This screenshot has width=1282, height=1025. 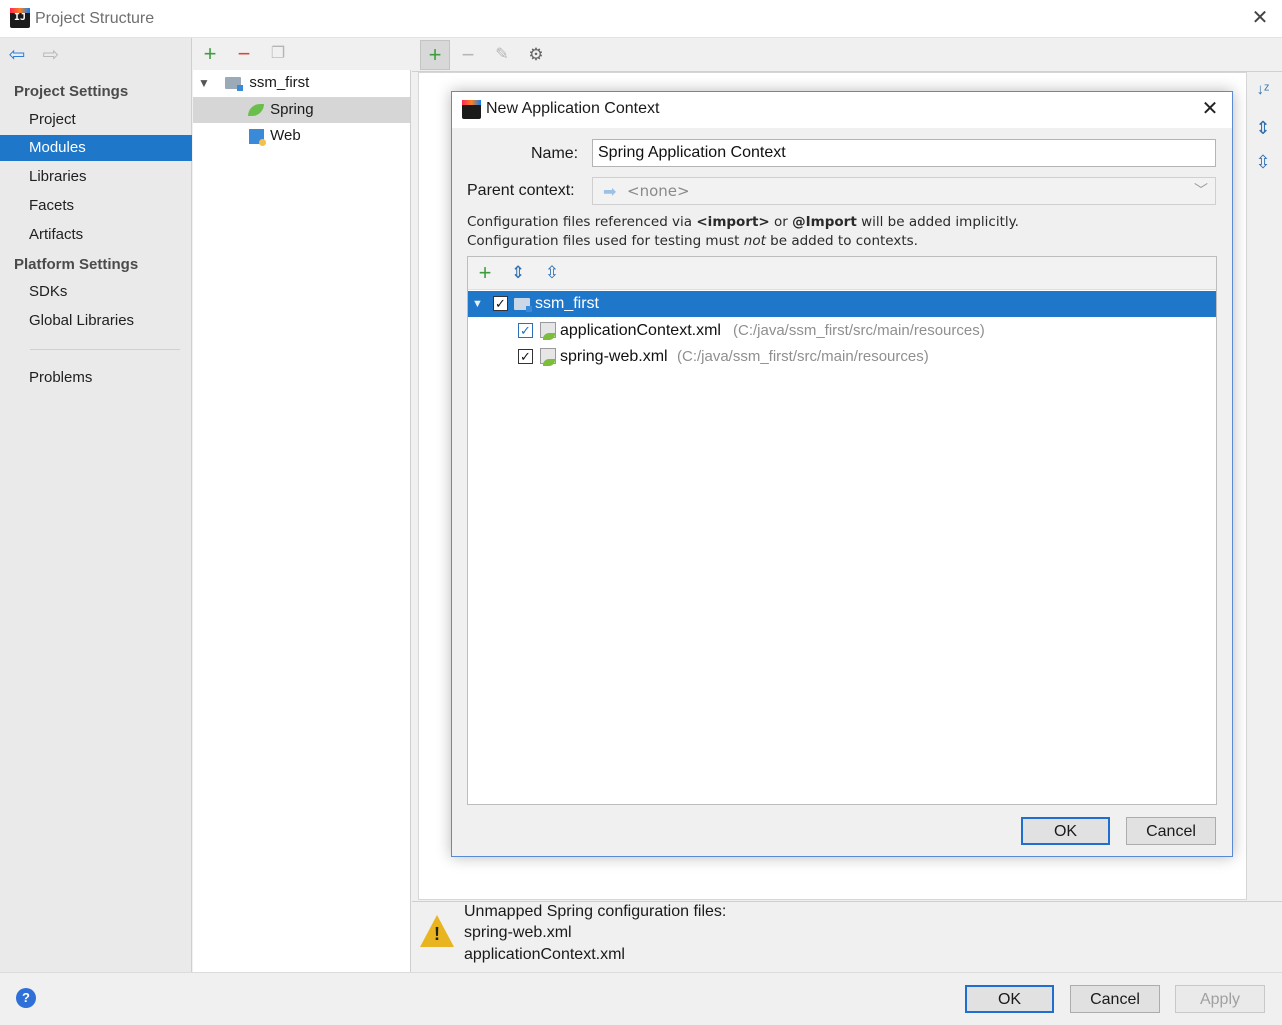 What do you see at coordinates (17, 55) in the screenshot?
I see `back-arrow-icon: ⇦` at bounding box center [17, 55].